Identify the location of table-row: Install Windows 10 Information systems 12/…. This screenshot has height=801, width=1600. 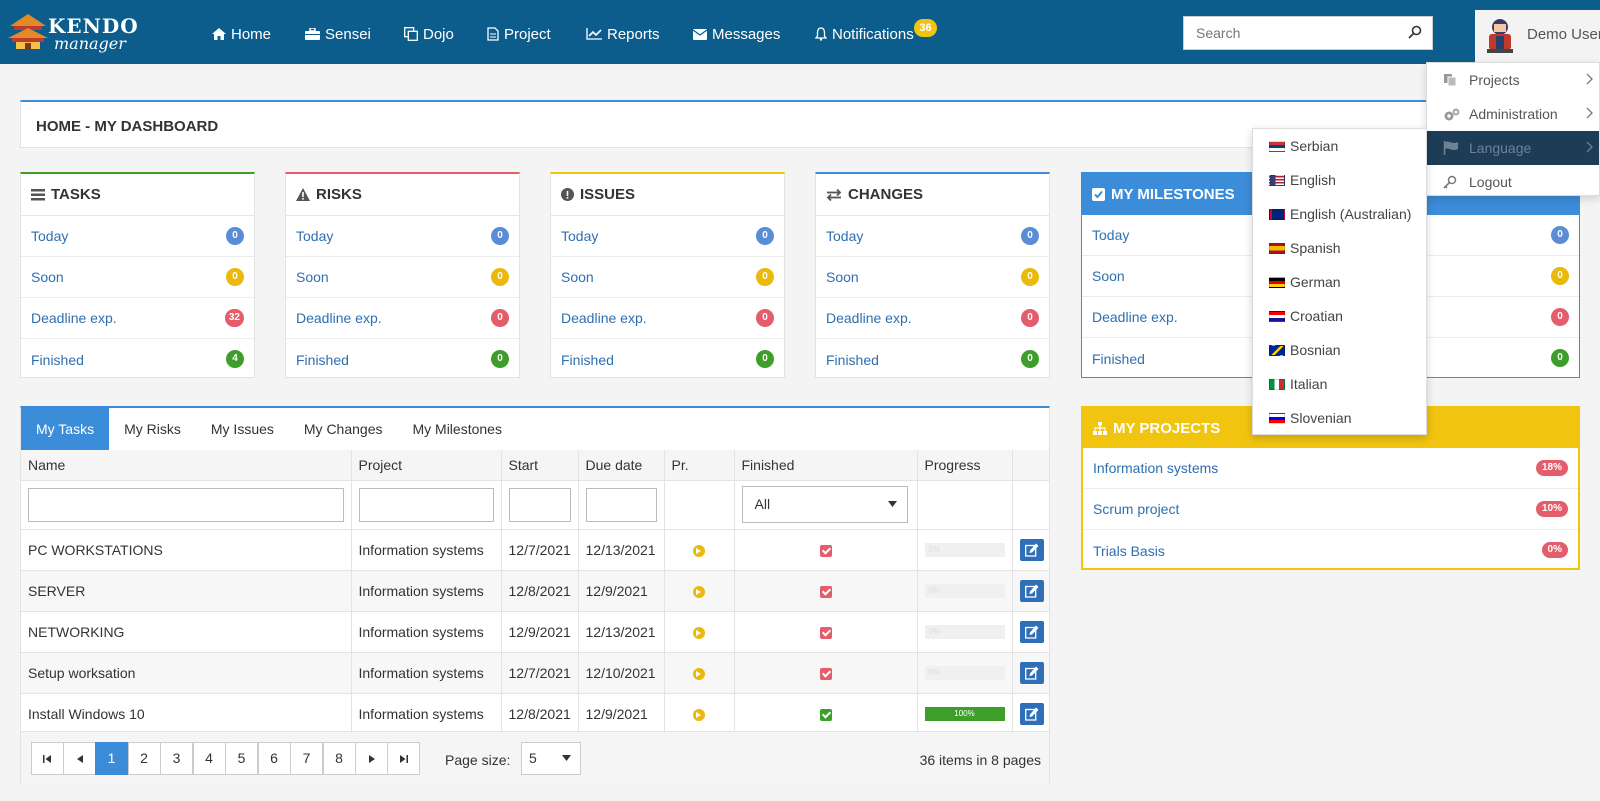
(535, 714).